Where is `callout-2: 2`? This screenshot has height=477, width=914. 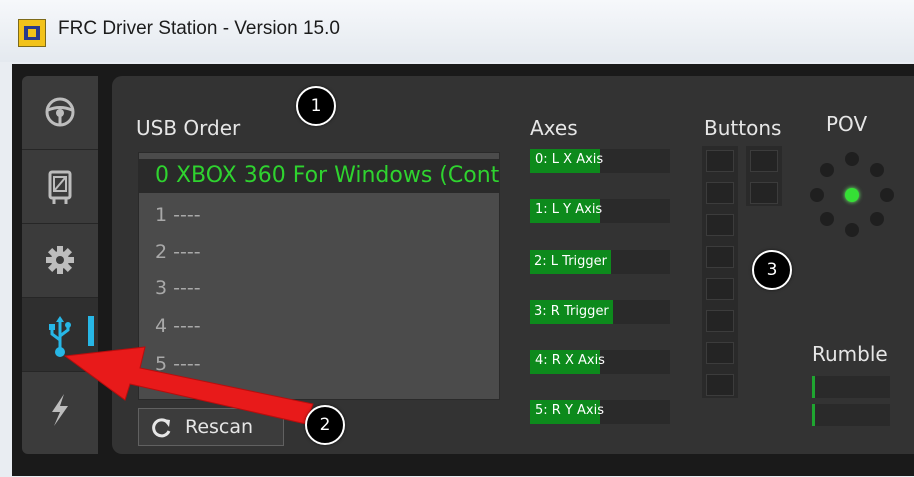
callout-2: 2 is located at coordinates (325, 425).